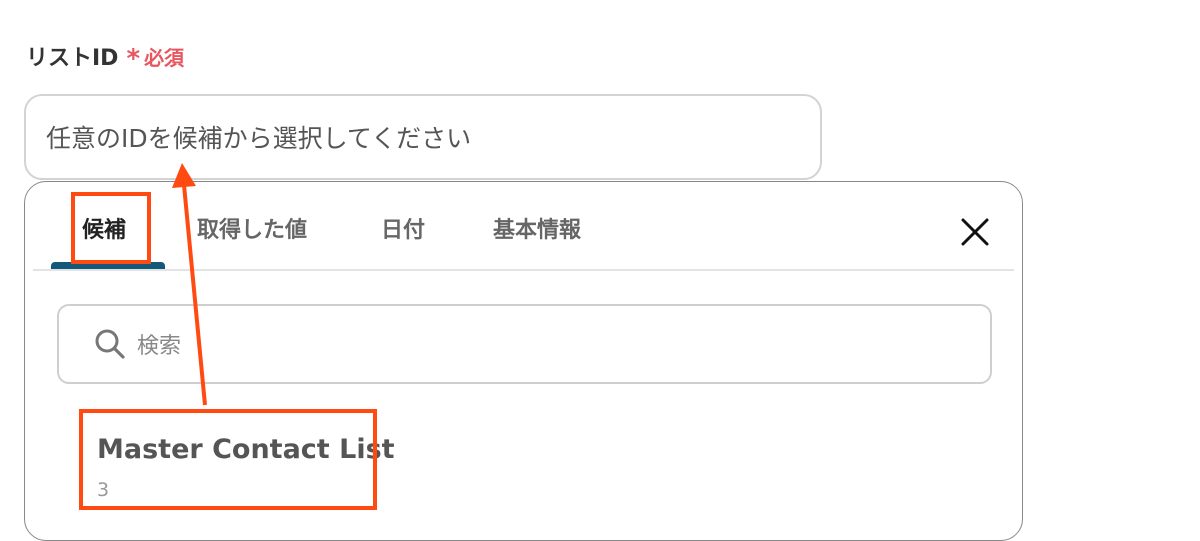  I want to click on tab-retrieved-values: 取得した値, so click(252, 228).